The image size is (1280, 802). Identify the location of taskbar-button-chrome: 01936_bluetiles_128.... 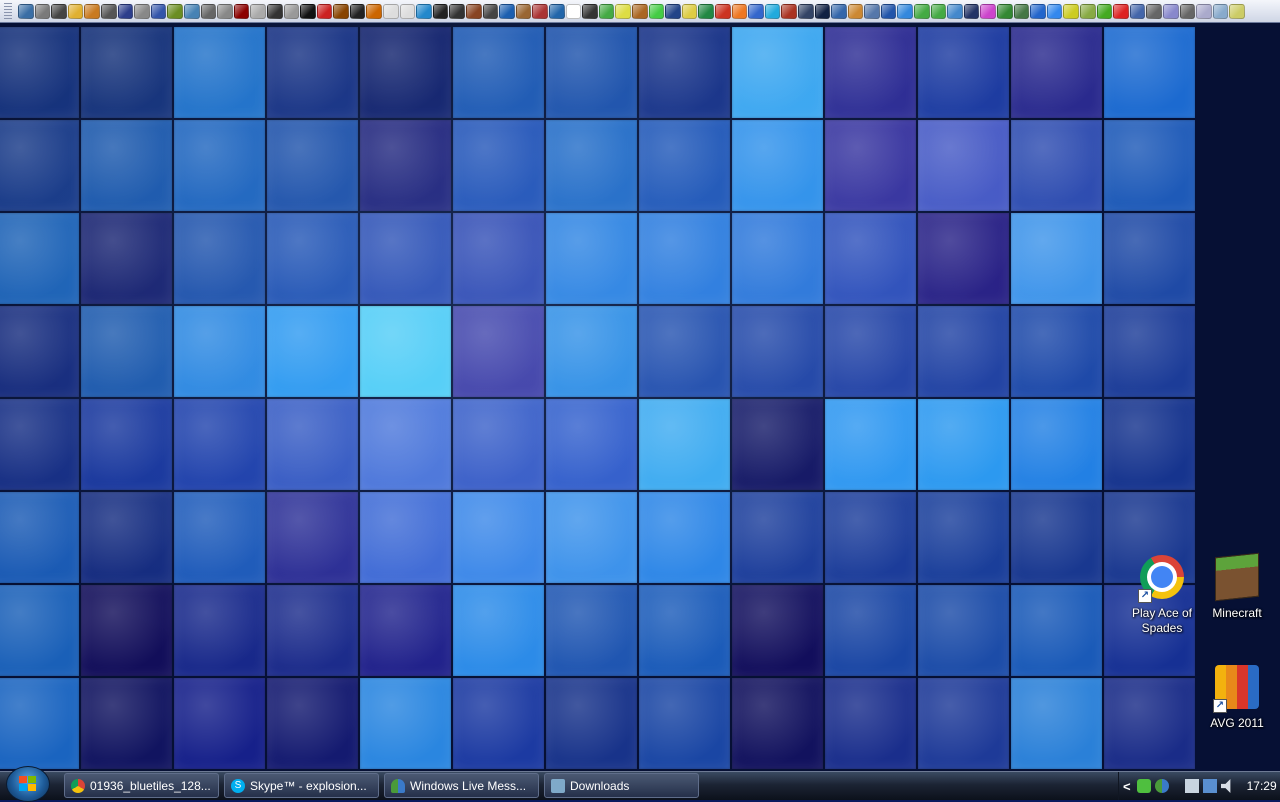
(141, 785).